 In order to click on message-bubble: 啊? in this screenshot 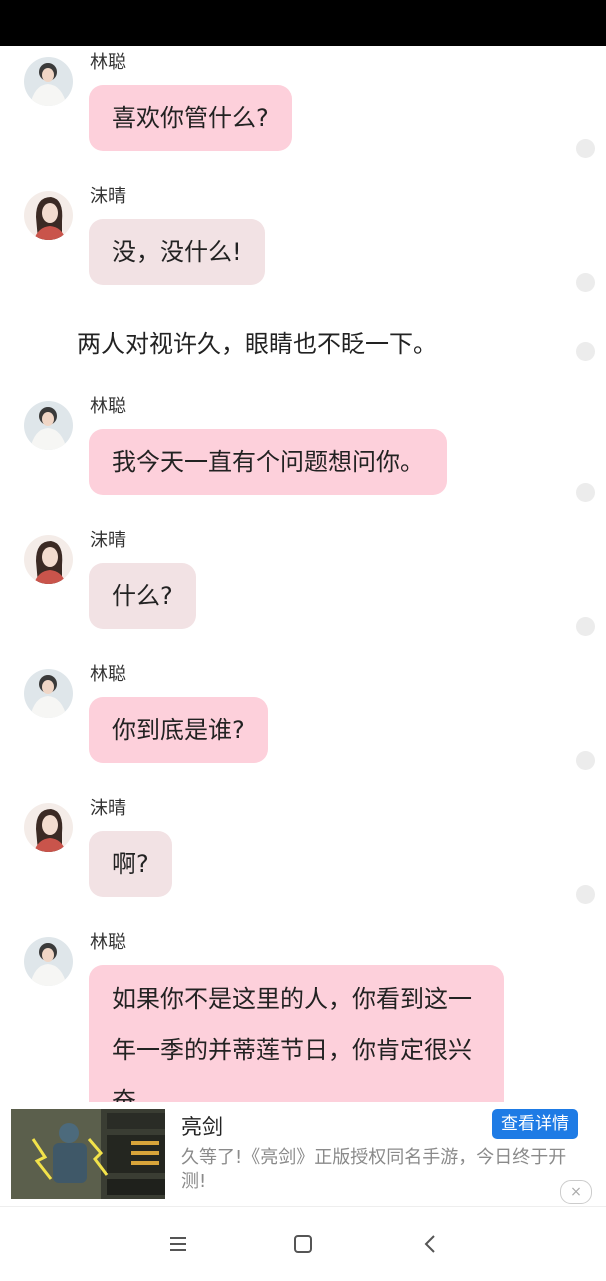, I will do `click(130, 864)`.